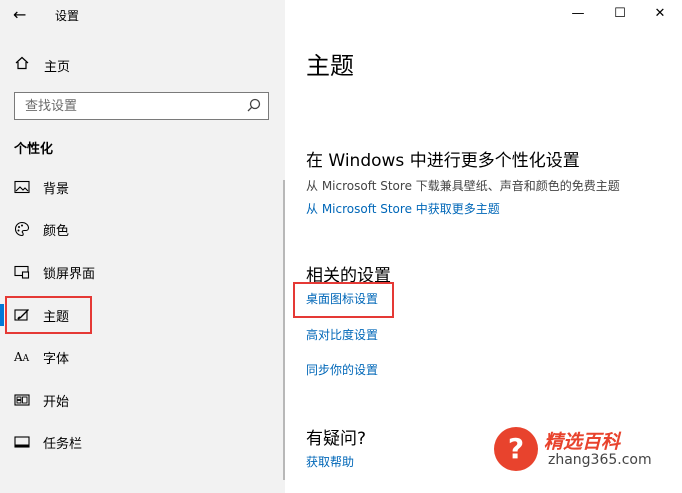 Image resolution: width=682 pixels, height=493 pixels. Describe the element at coordinates (578, 14) in the screenshot. I see `minimize-button: —` at that location.